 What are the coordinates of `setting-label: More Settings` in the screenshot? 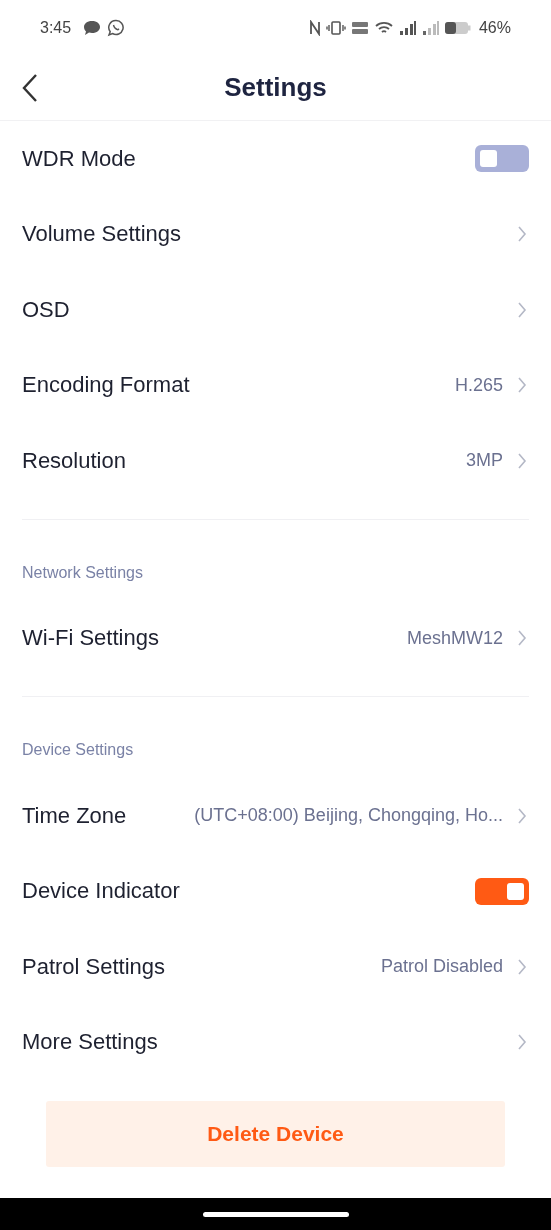 It's located at (90, 1042).